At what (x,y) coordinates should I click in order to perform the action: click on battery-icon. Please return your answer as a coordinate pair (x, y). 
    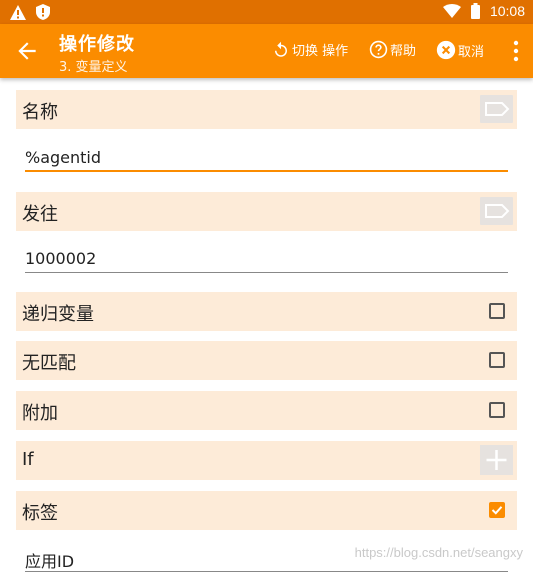
    Looking at the image, I should click on (475, 11).